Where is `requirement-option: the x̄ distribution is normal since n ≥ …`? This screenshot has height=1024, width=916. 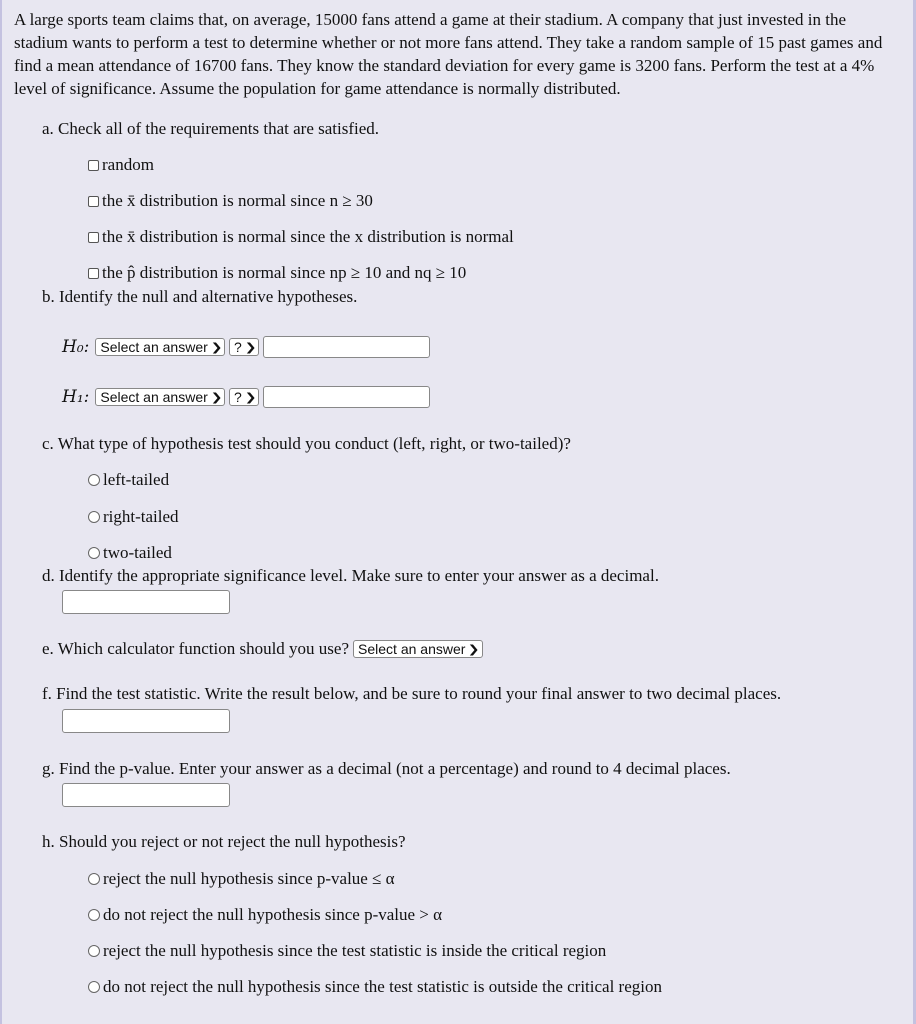 requirement-option: the x̄ distribution is normal since n ≥ … is located at coordinates (230, 201).